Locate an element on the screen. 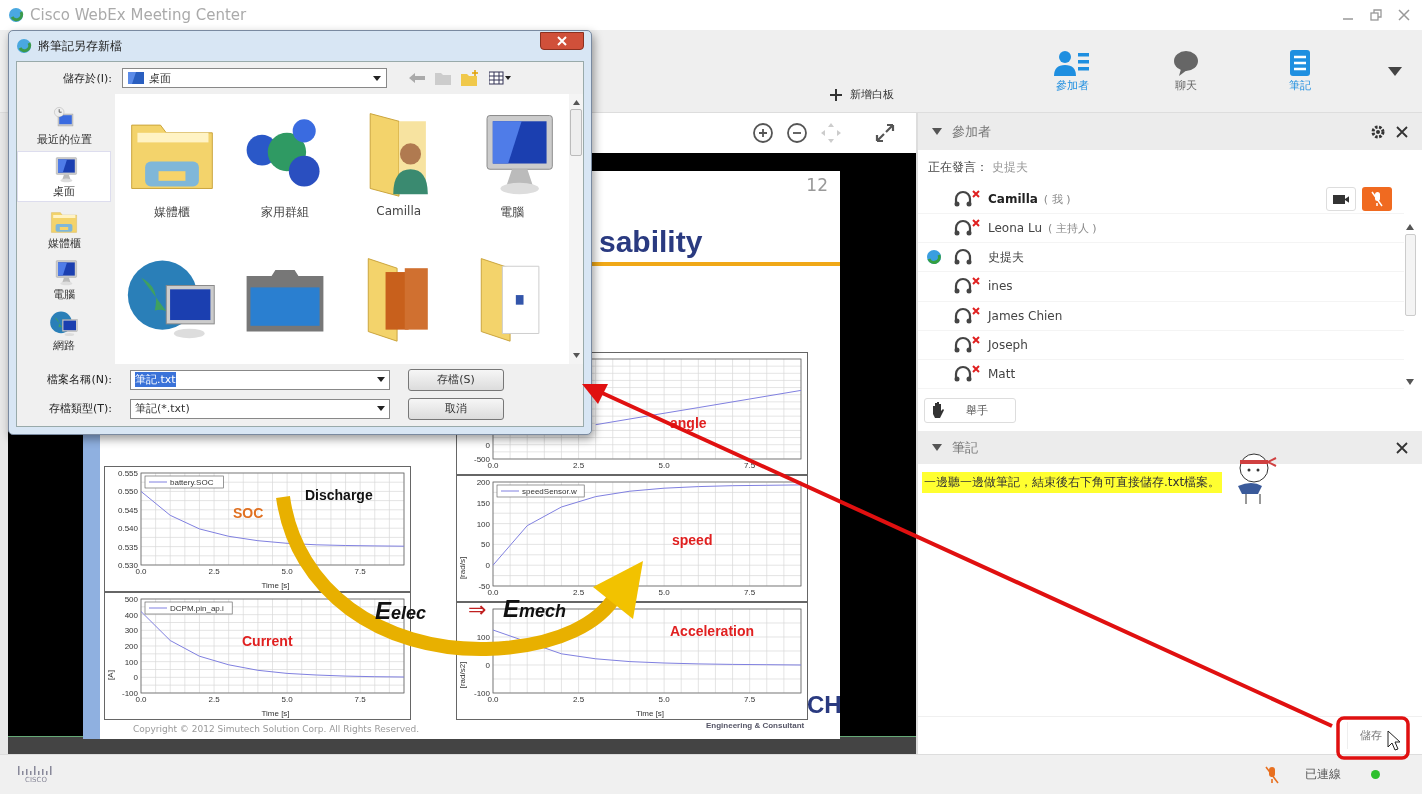 This screenshot has height=794, width=1422. file-item: 媒體櫃 is located at coordinates (172, 176).